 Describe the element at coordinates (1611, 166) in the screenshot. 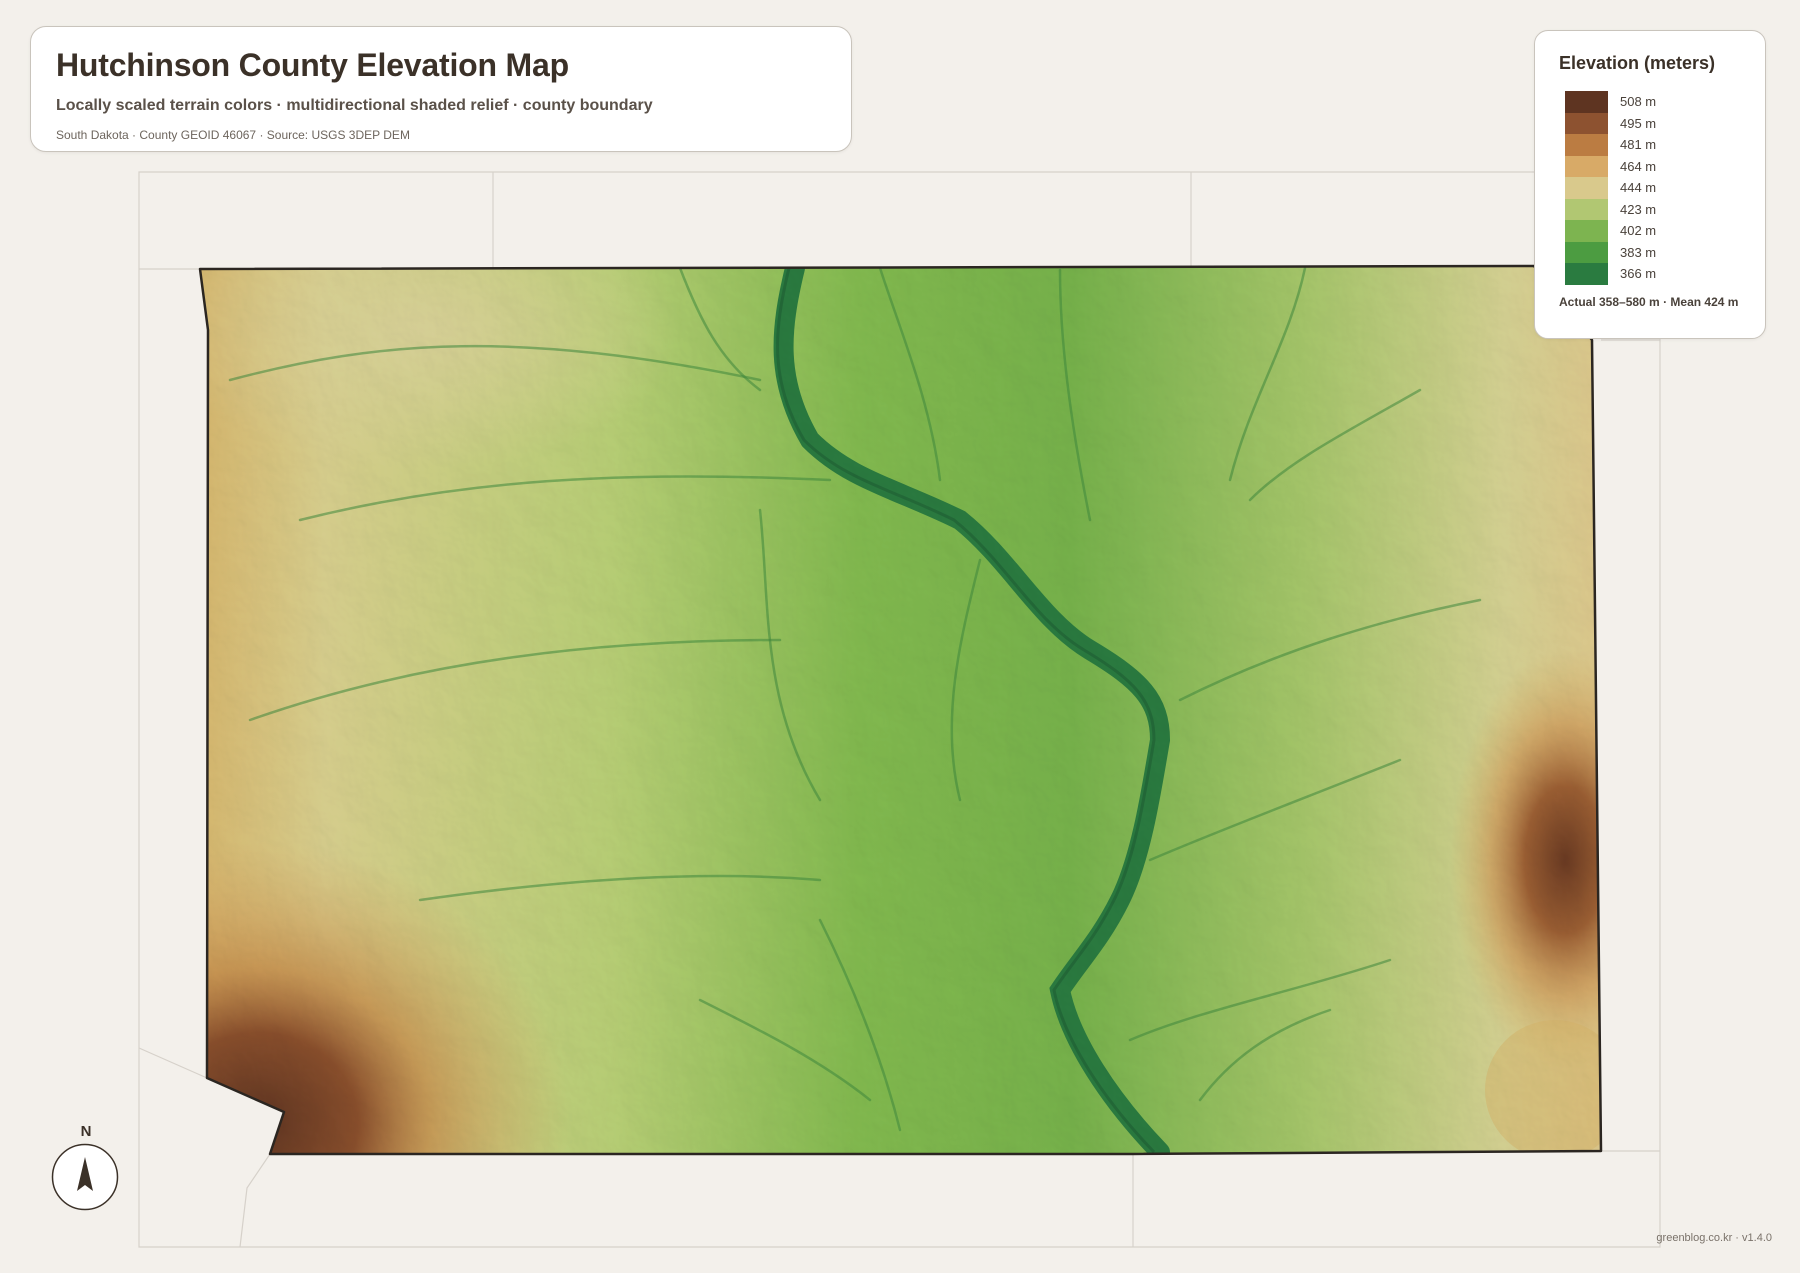

I see `legend-item: 464 m` at that location.